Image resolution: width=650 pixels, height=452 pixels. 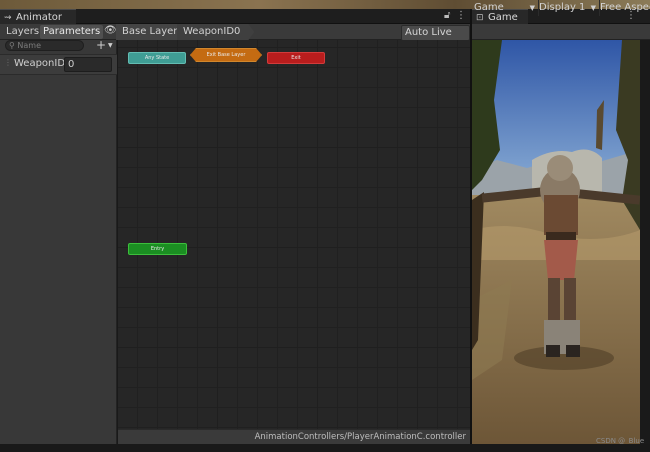 I want to click on display-dropdown: Display 1 ▼, so click(x=568, y=8).